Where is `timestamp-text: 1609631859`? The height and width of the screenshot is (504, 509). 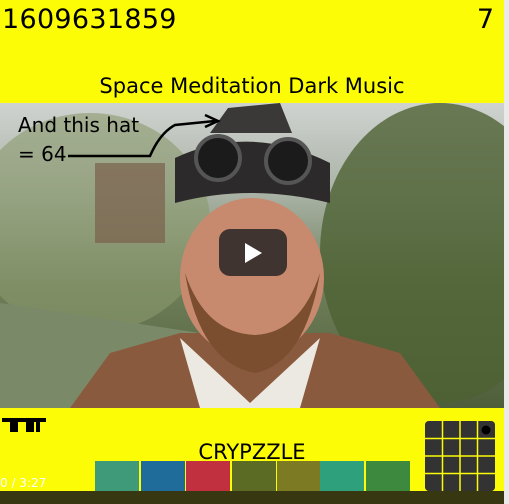
timestamp-text: 1609631859 is located at coordinates (89, 19).